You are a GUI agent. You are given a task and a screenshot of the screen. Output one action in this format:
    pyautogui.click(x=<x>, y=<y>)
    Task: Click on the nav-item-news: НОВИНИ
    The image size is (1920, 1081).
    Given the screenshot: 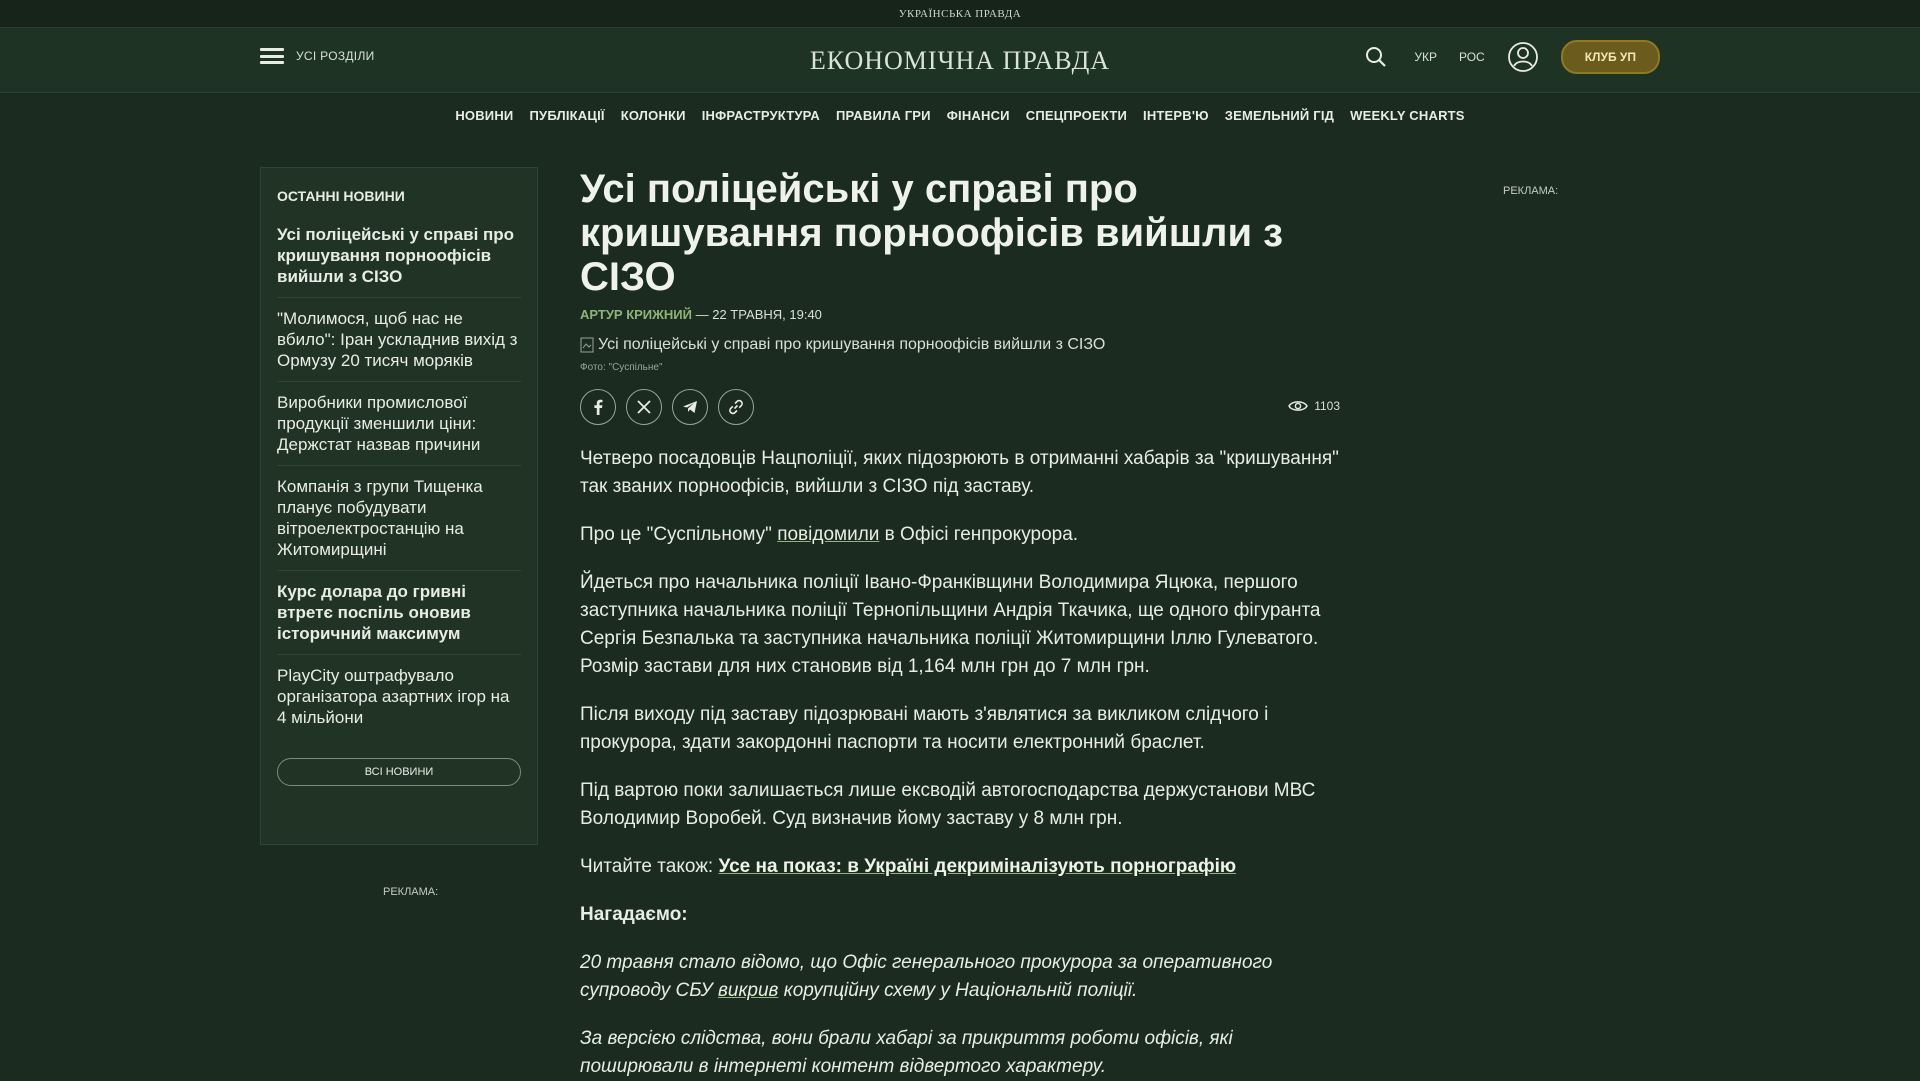 What is the action you would take?
    pyautogui.click(x=484, y=115)
    